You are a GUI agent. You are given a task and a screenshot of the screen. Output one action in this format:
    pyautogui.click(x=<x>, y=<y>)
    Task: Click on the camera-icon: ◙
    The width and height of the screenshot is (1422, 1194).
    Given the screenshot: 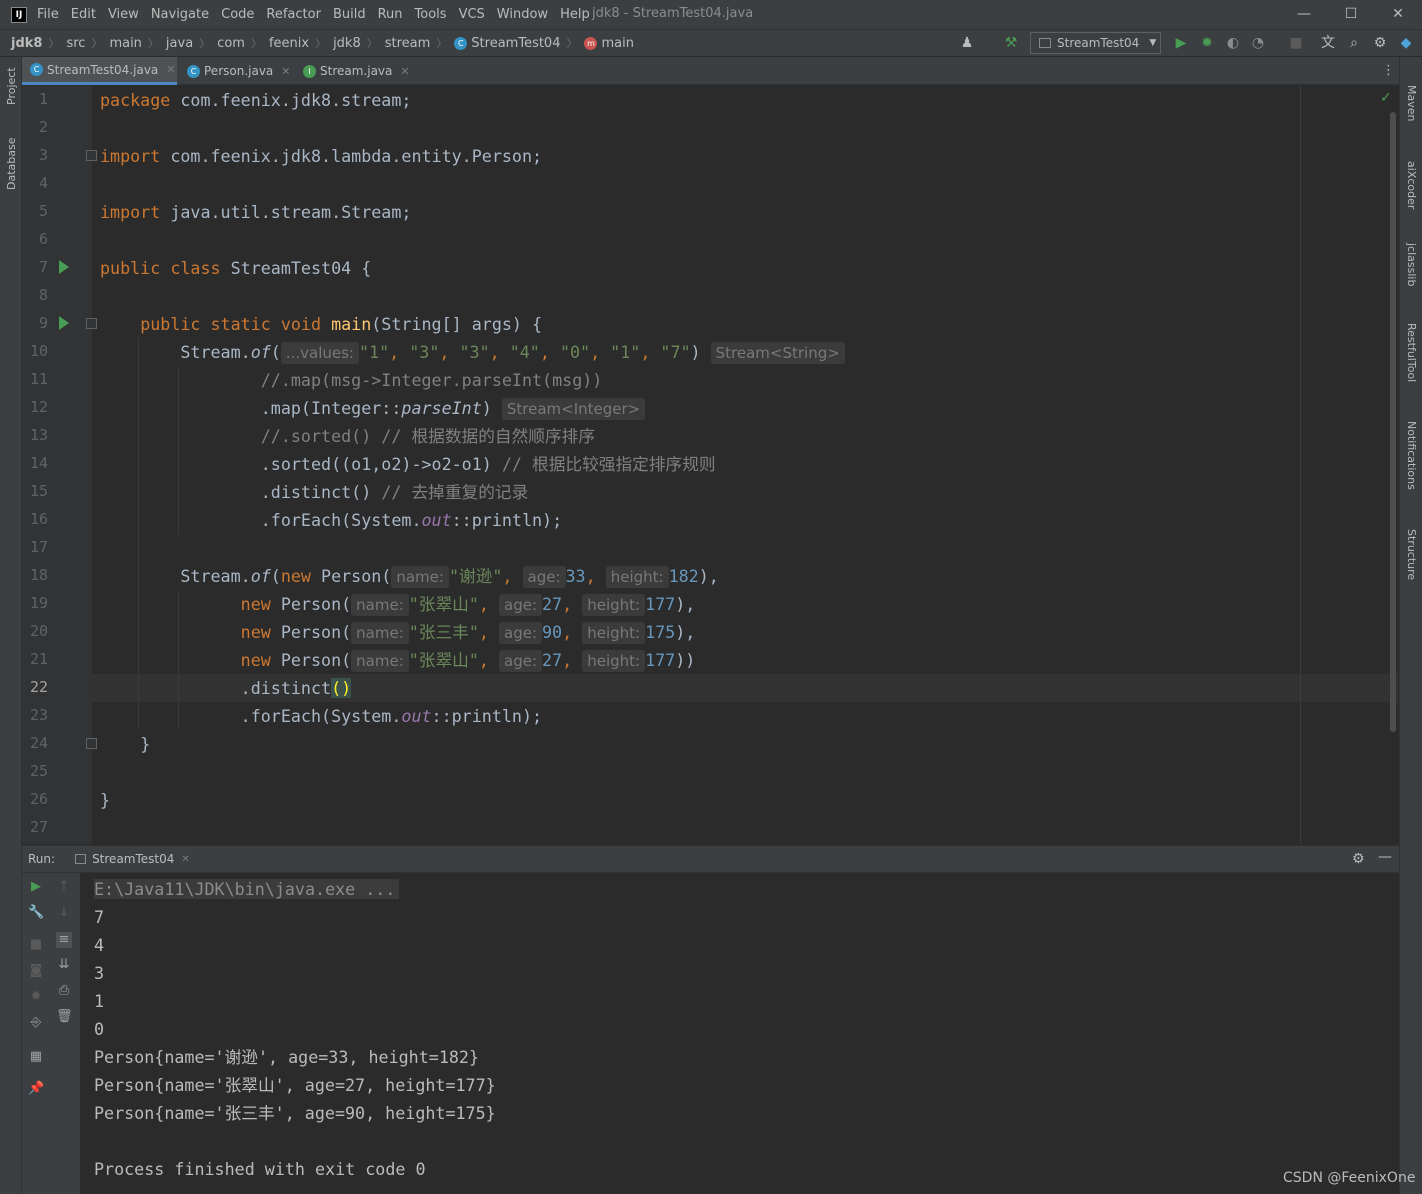 What is the action you would take?
    pyautogui.click(x=36, y=971)
    